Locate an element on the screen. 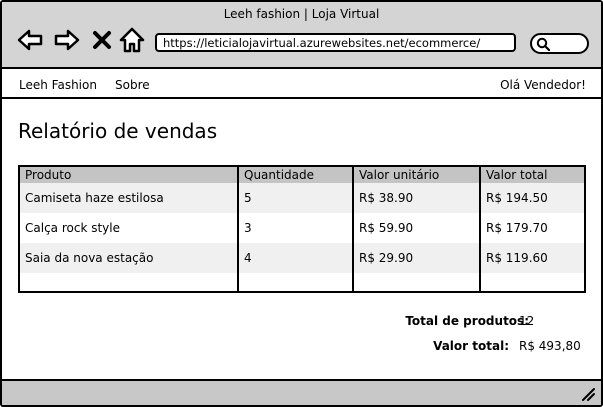 Image resolution: width=603 pixels, height=407 pixels. cell-unit-price: R$ 59.90 is located at coordinates (417, 228).